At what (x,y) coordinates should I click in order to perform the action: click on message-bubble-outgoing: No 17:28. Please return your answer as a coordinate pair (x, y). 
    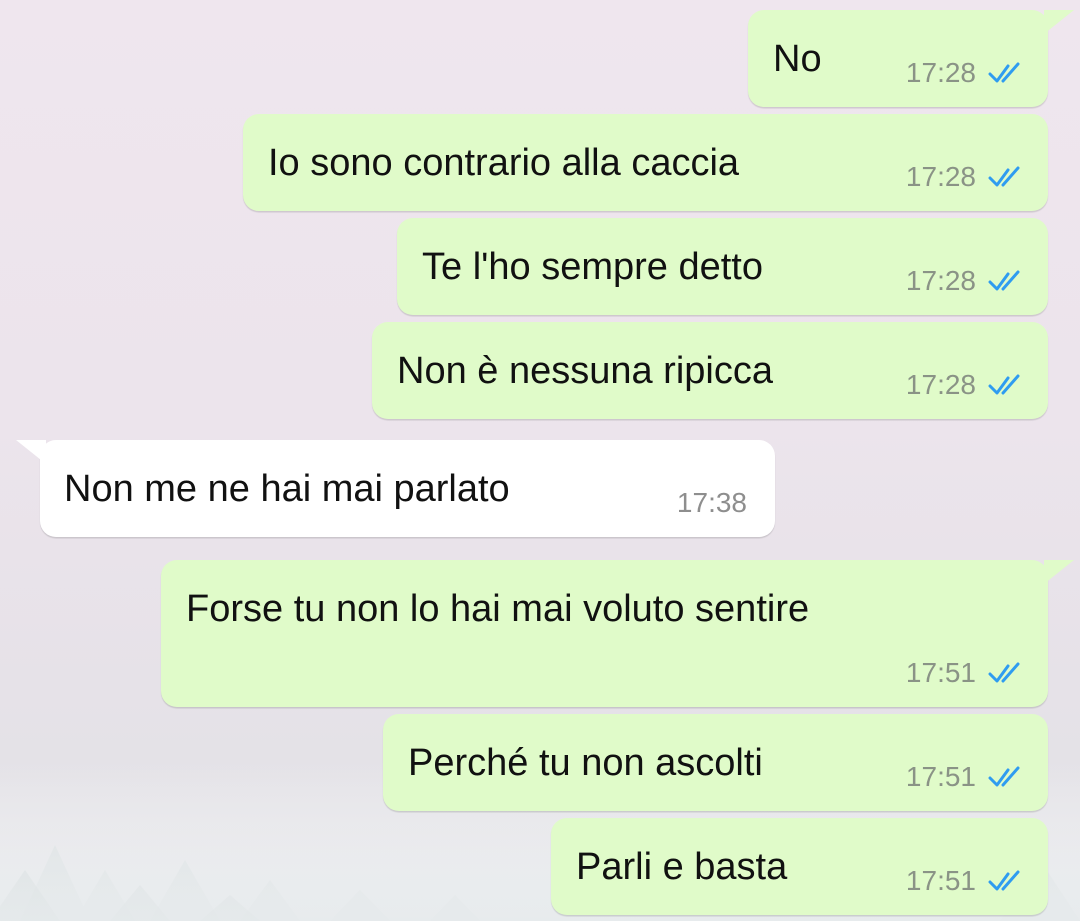
    Looking at the image, I should click on (911, 58).